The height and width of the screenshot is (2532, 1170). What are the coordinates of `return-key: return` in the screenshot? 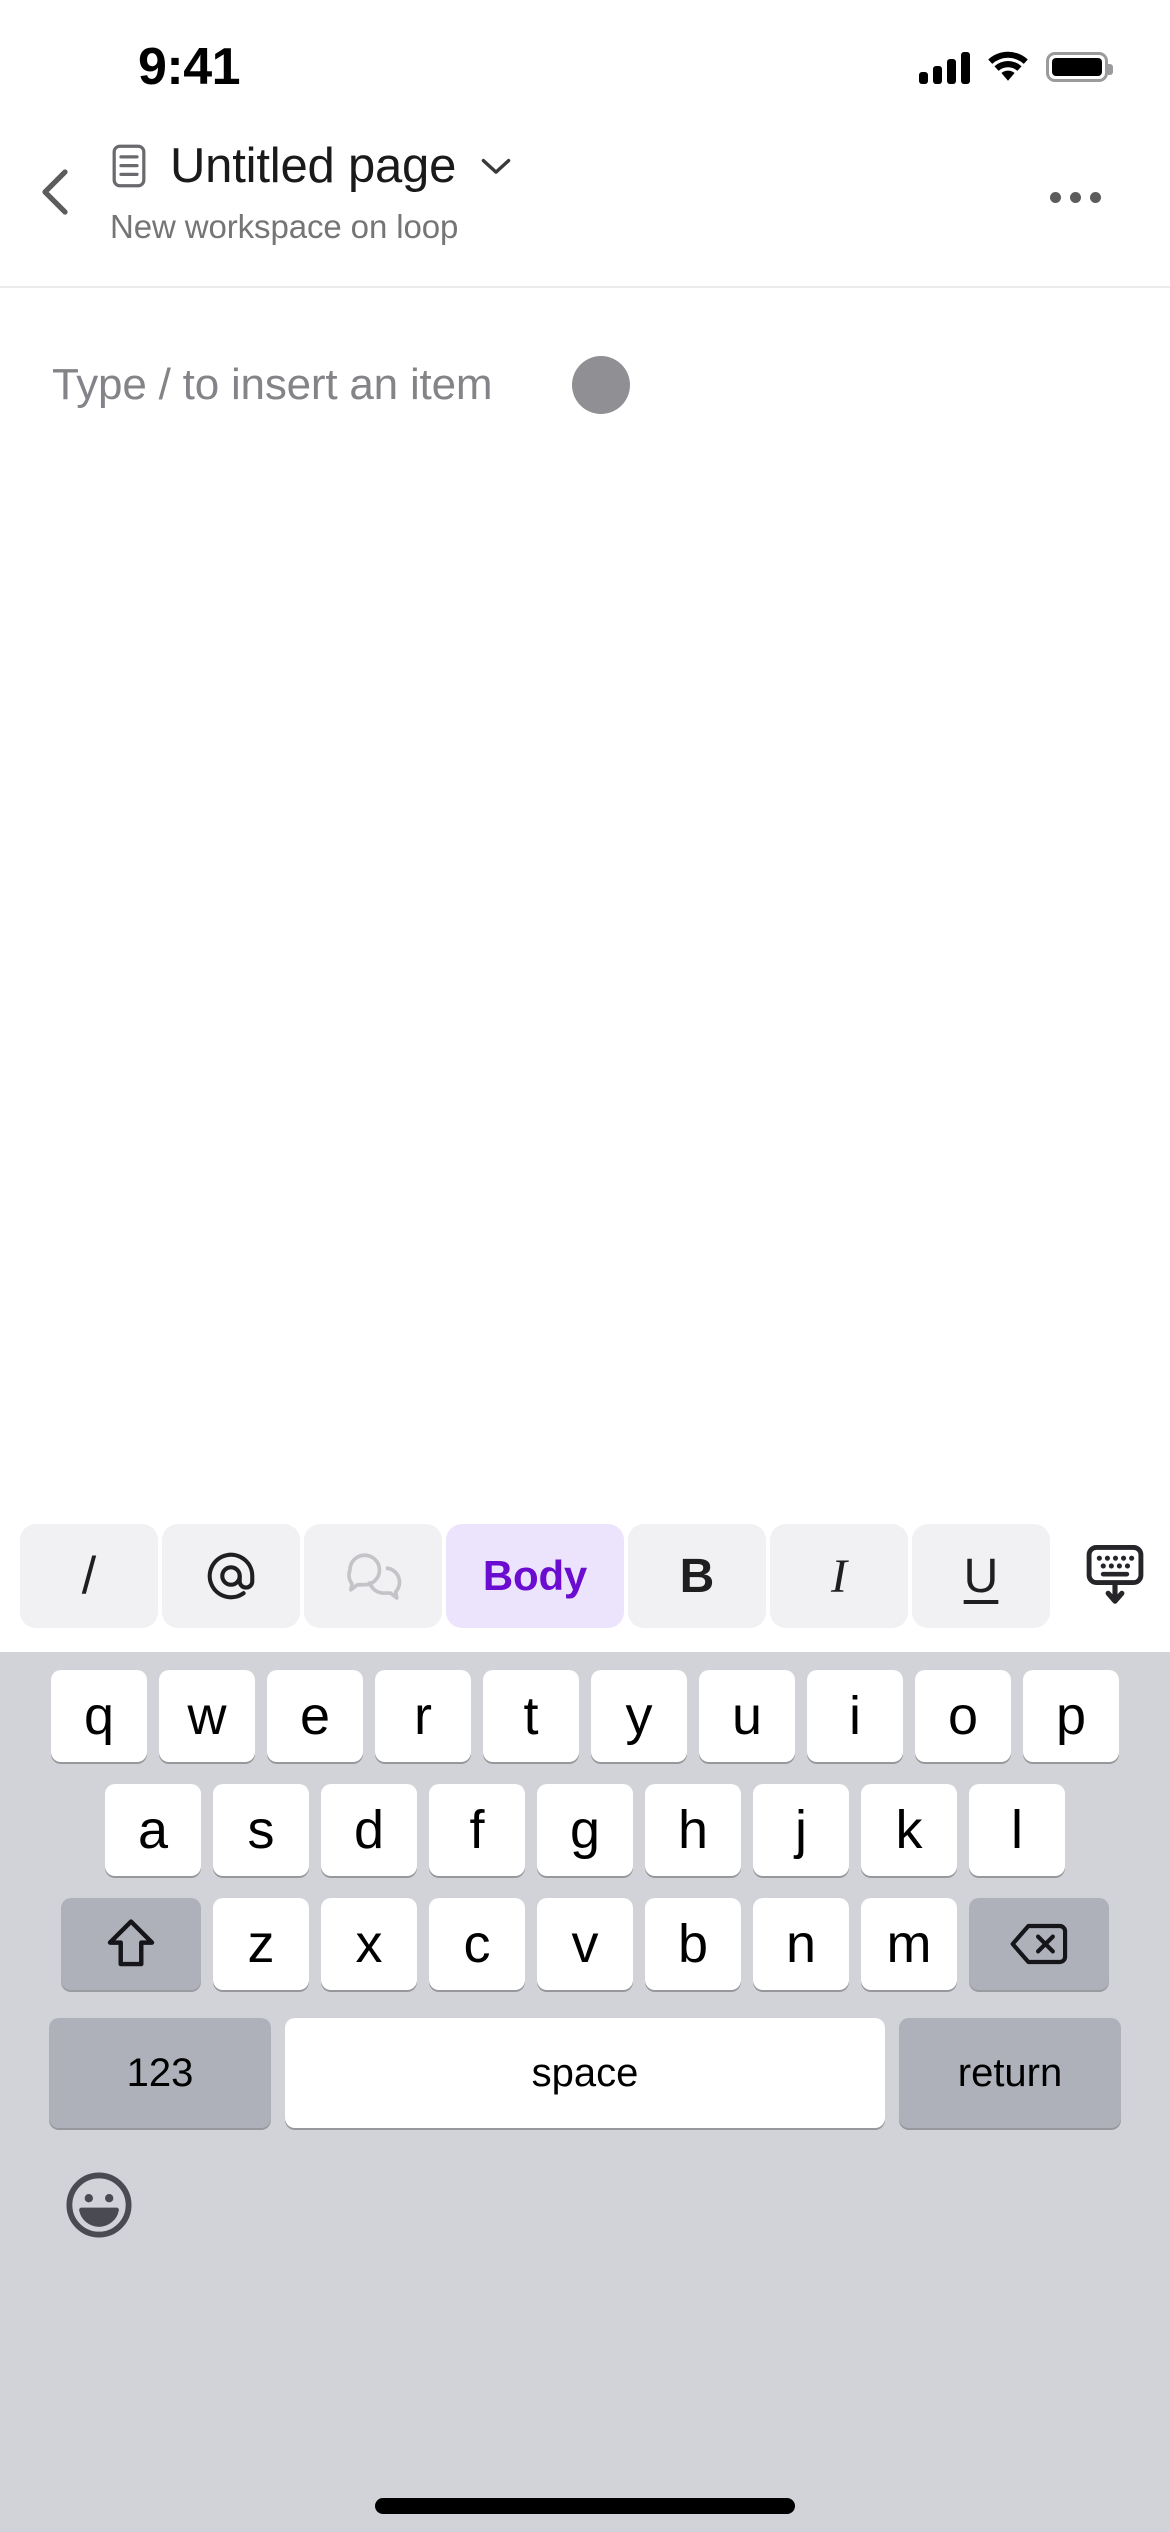 It's located at (1010, 2073).